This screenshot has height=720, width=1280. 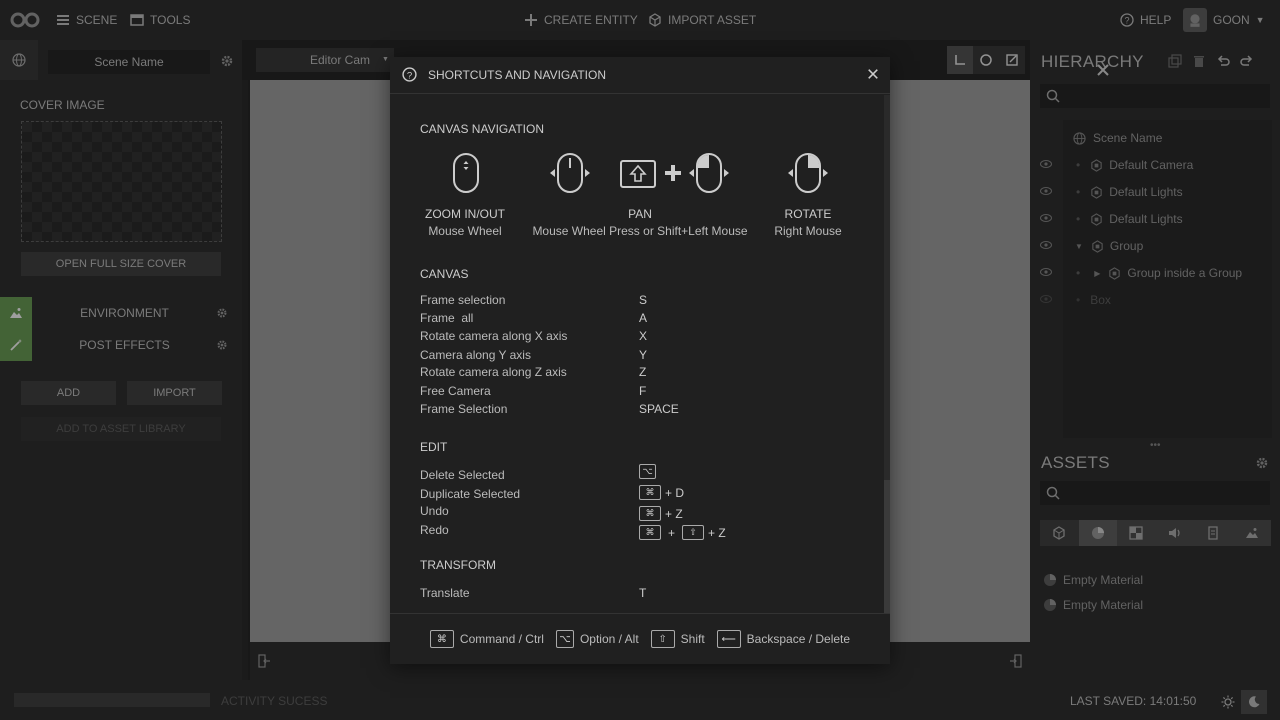 I want to click on shortcut-row: Rotate camera along X axis X, so click(x=640, y=338).